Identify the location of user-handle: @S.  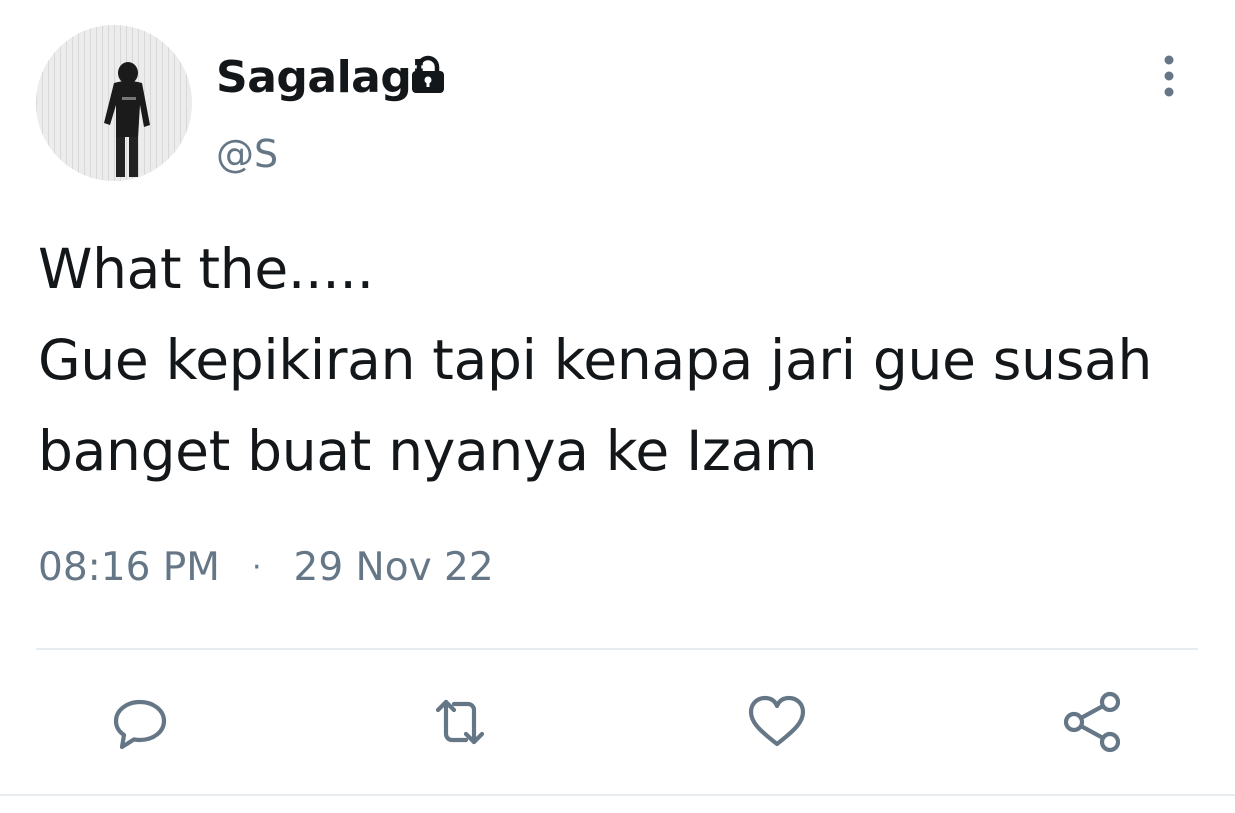
(247, 154).